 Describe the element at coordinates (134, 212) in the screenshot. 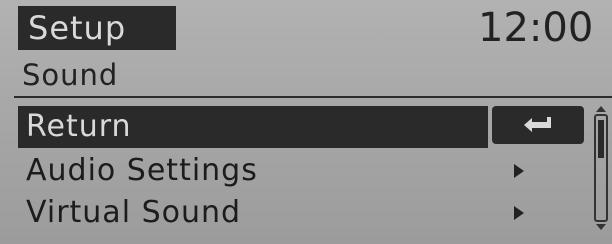

I see `menu-item-label: Virtual Sound` at that location.